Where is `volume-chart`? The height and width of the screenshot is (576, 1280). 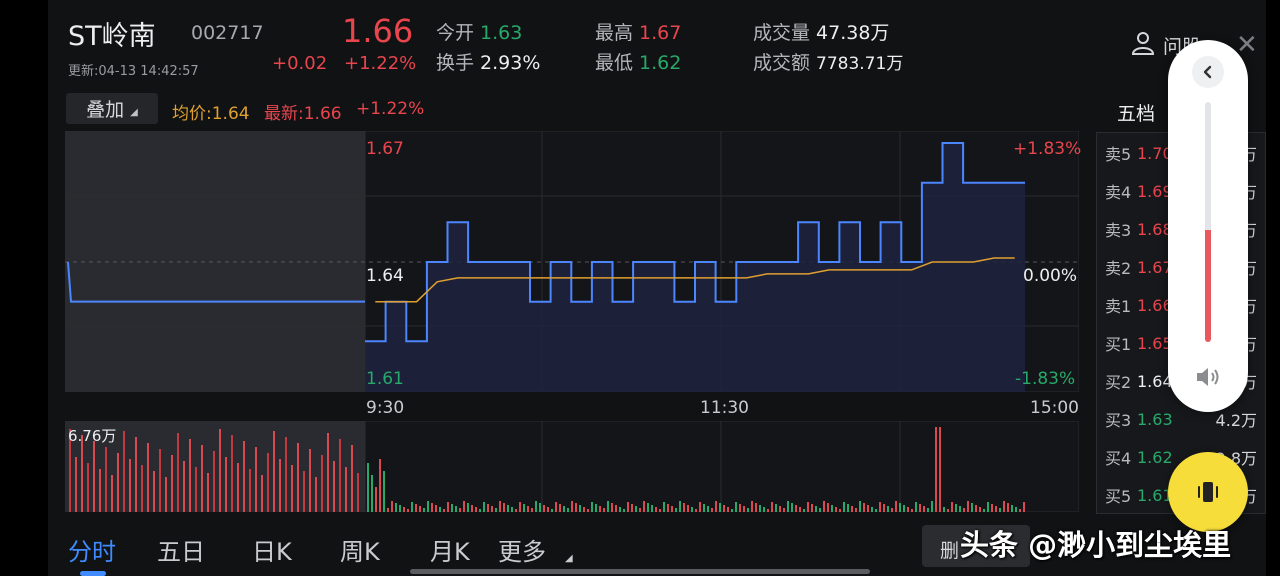
volume-chart is located at coordinates (572, 466).